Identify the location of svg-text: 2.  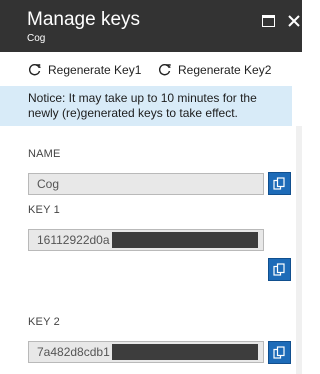
(170, 67).